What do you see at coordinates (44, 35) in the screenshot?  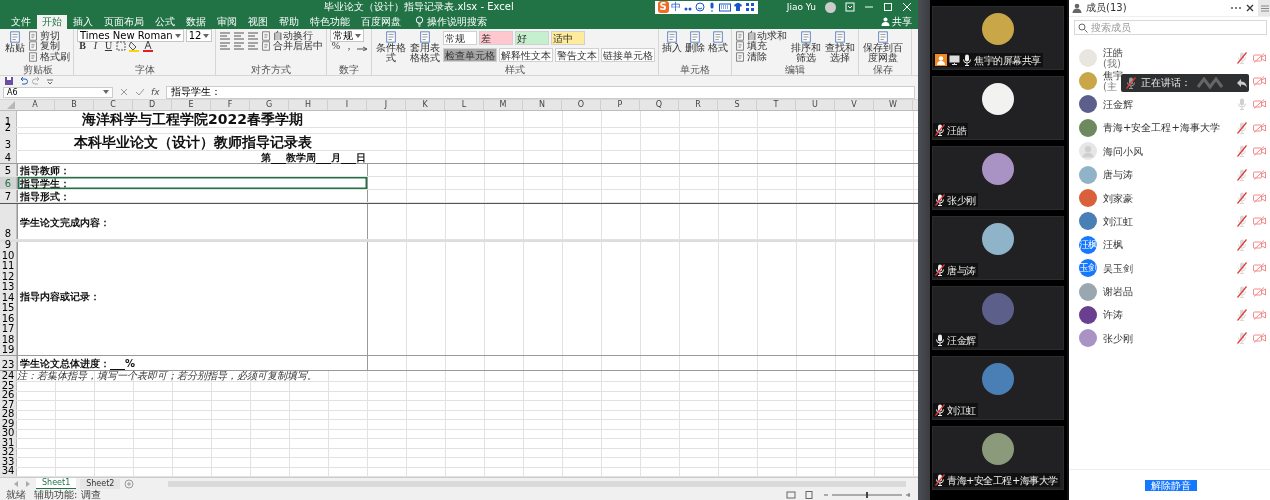 I see `ribbon-button: 剪切` at bounding box center [44, 35].